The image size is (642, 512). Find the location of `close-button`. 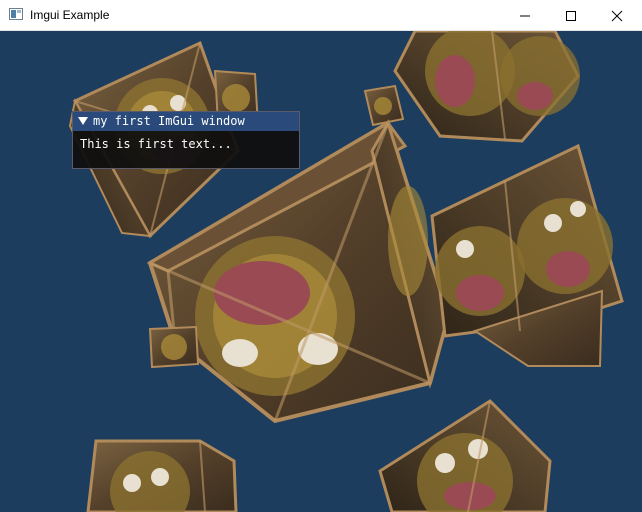

close-button is located at coordinates (617, 15).